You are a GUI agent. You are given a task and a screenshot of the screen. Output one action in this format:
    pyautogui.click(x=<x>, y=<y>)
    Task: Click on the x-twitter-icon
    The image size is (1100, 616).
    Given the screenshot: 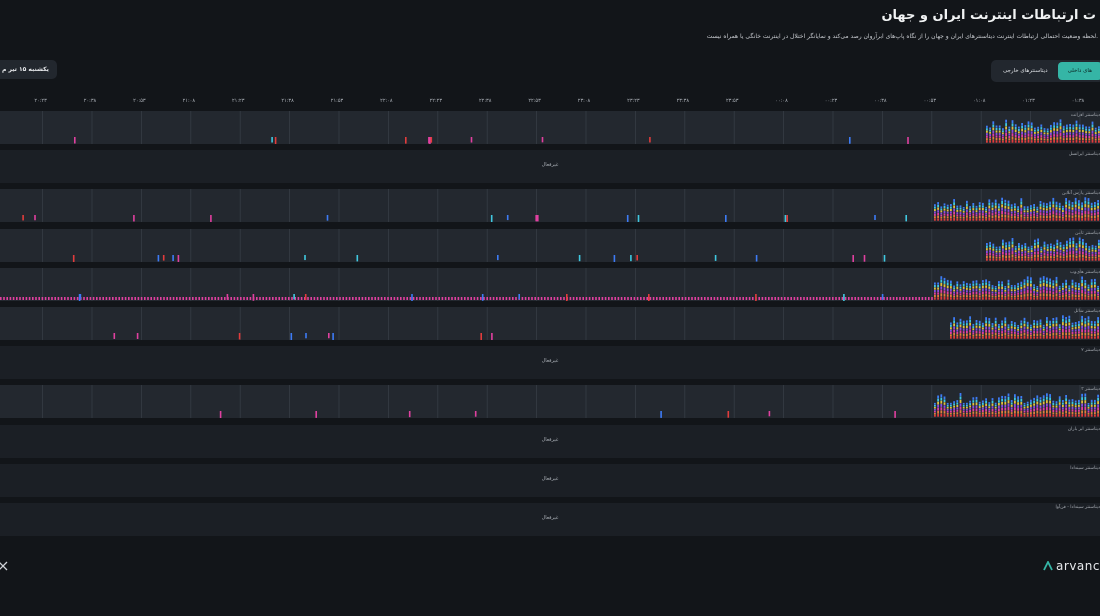 What is the action you would take?
    pyautogui.click(x=4, y=566)
    